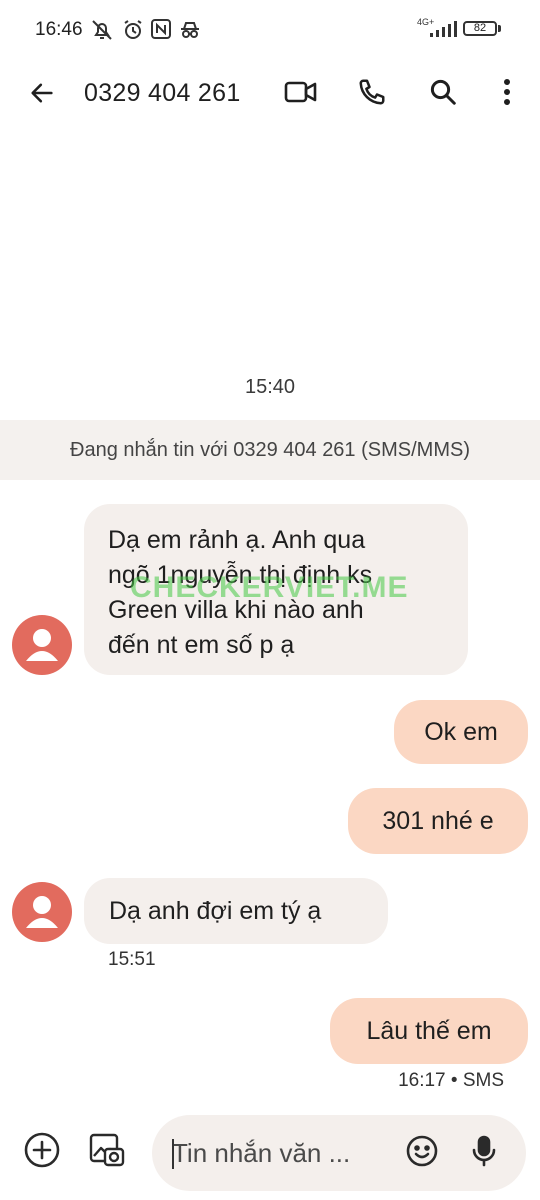 The image size is (540, 1200). Describe the element at coordinates (102, 32) in the screenshot. I see `bell-off-icon` at that location.